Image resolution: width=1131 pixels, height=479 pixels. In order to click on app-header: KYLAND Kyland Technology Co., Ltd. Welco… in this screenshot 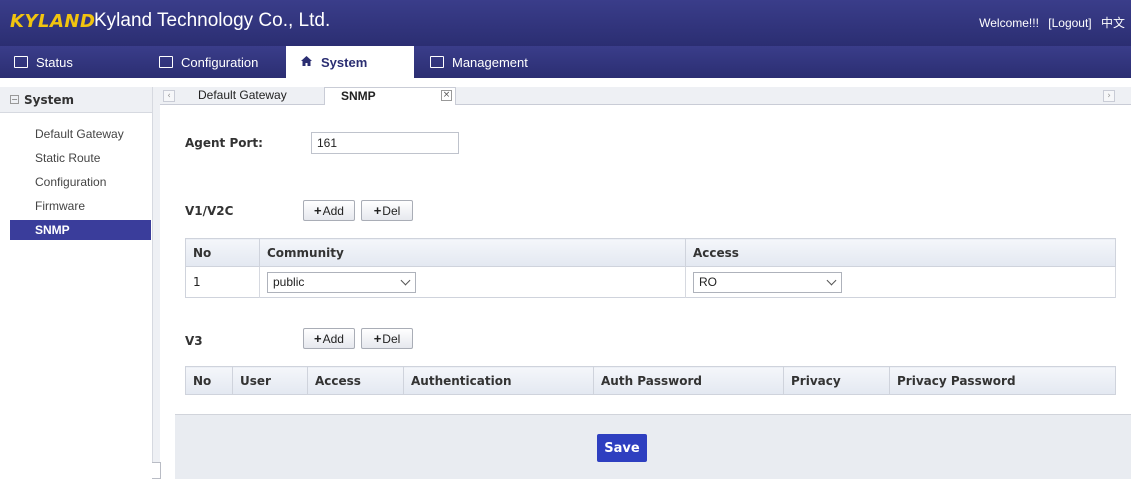, I will do `click(565, 23)`.